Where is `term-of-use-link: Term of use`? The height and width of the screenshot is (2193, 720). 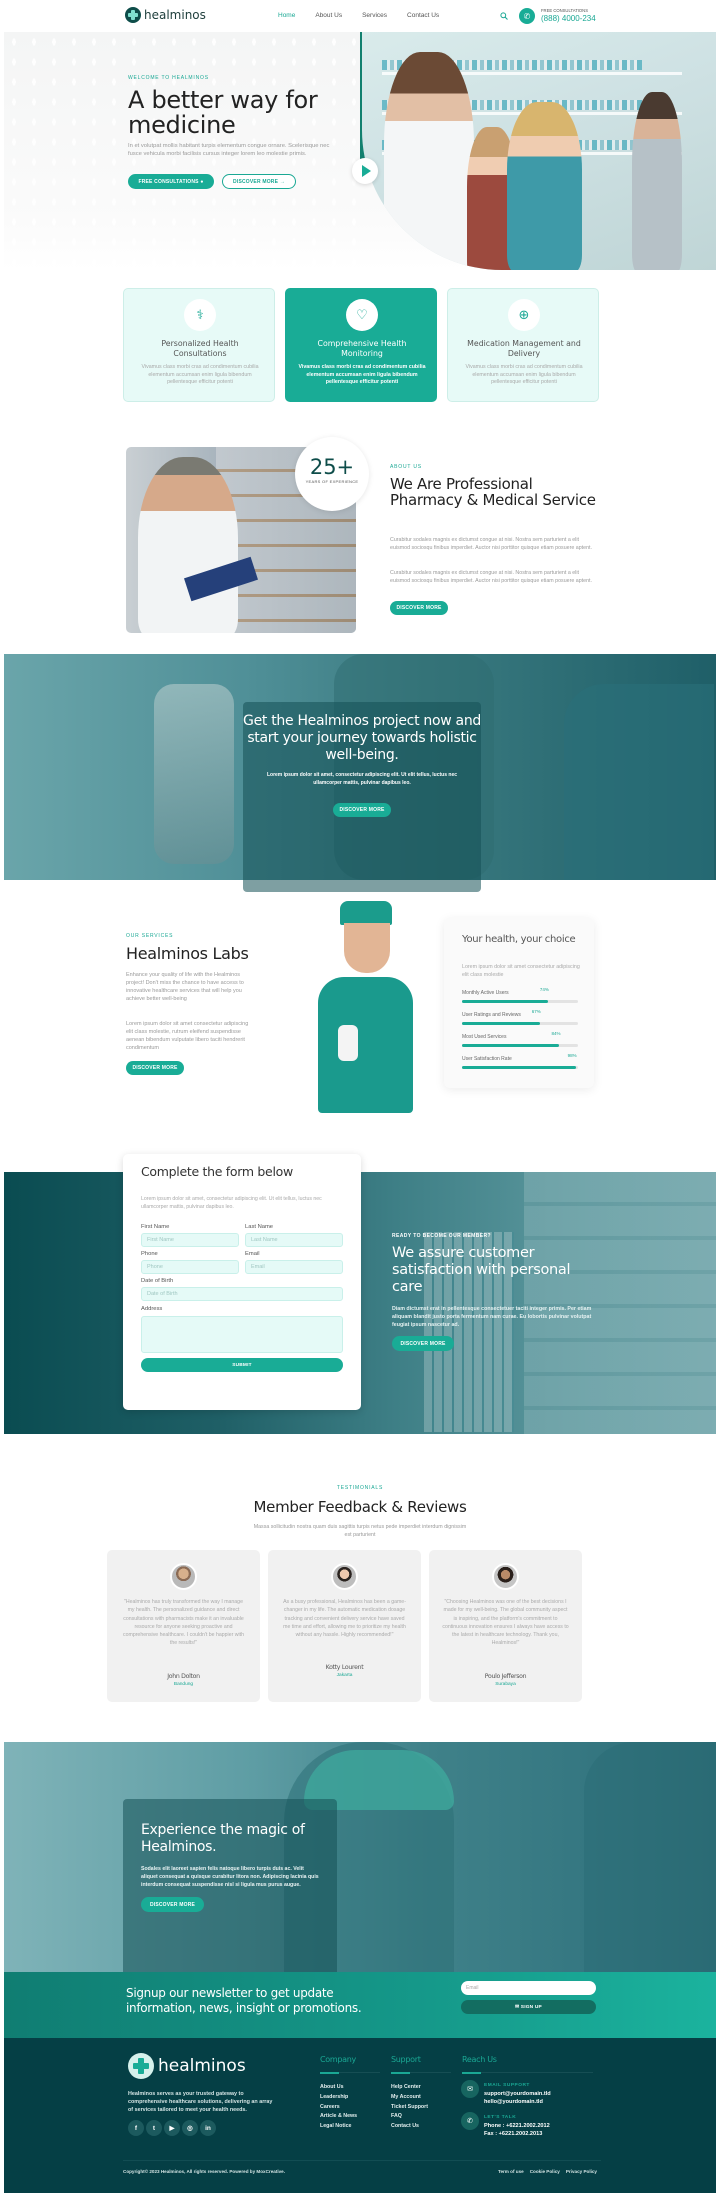 term-of-use-link: Term of use is located at coordinates (511, 2171).